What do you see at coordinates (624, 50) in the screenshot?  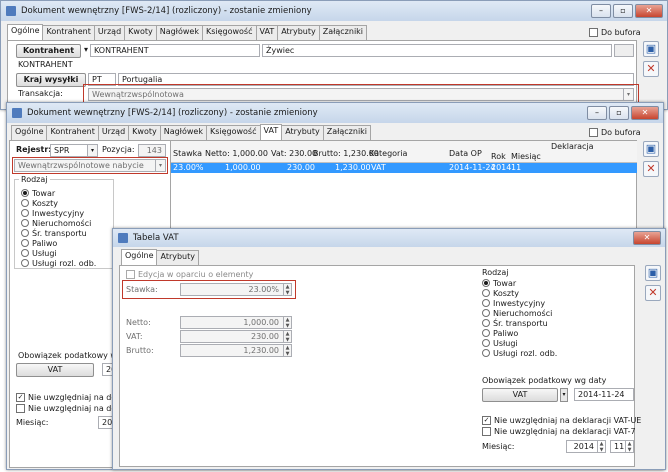 I see `binoculars-icon` at bounding box center [624, 50].